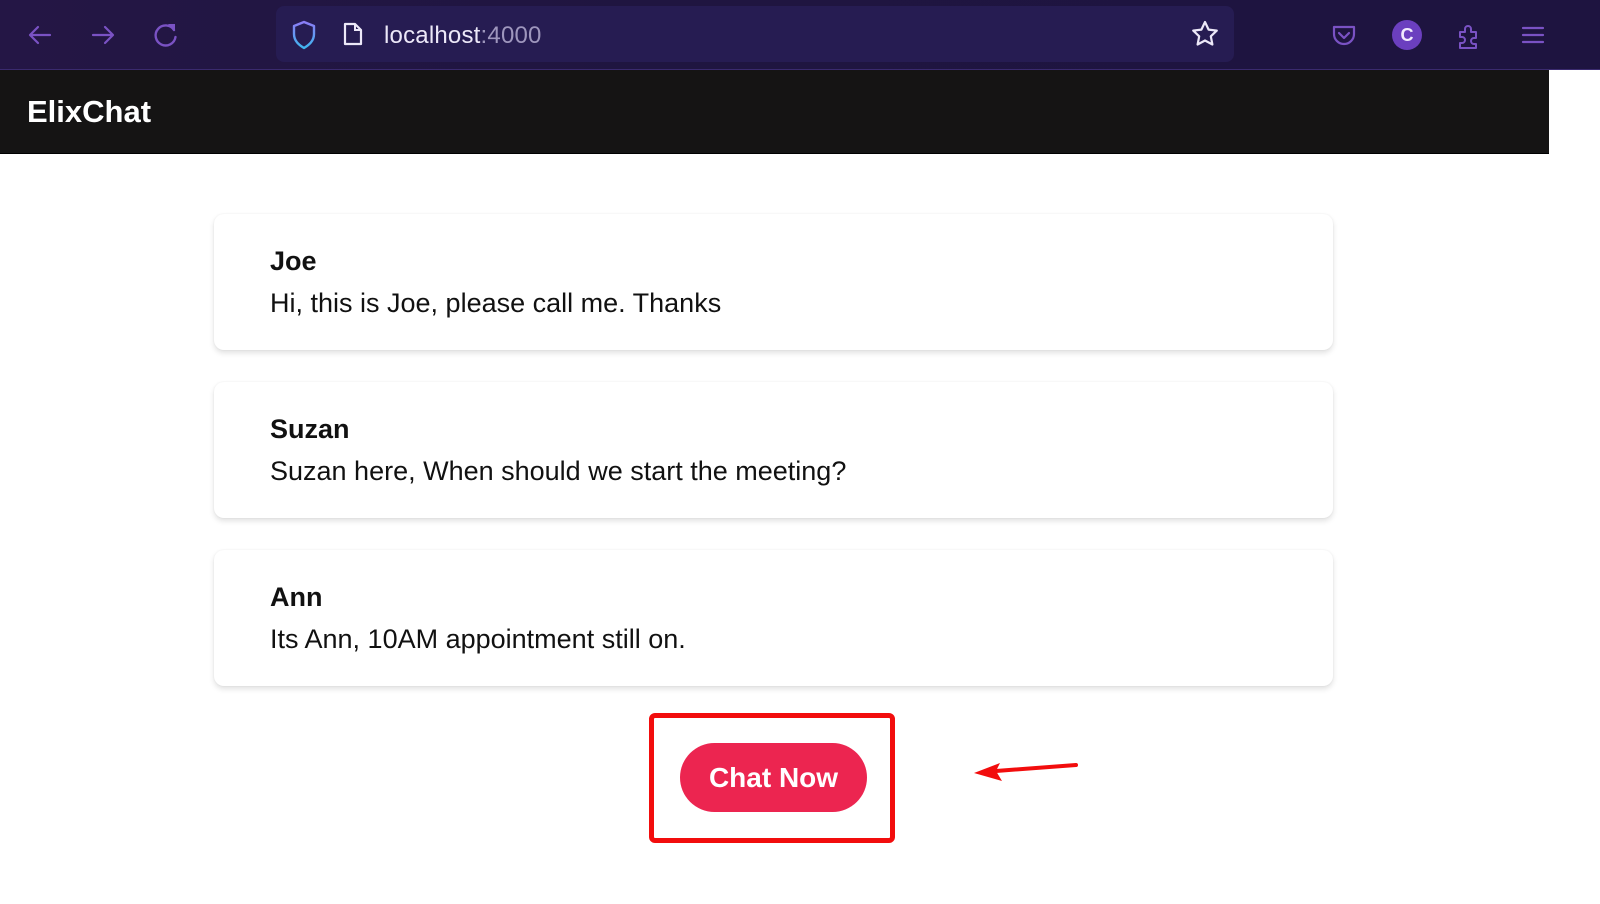 This screenshot has height=904, width=1600. I want to click on pocket-button, so click(1344, 35).